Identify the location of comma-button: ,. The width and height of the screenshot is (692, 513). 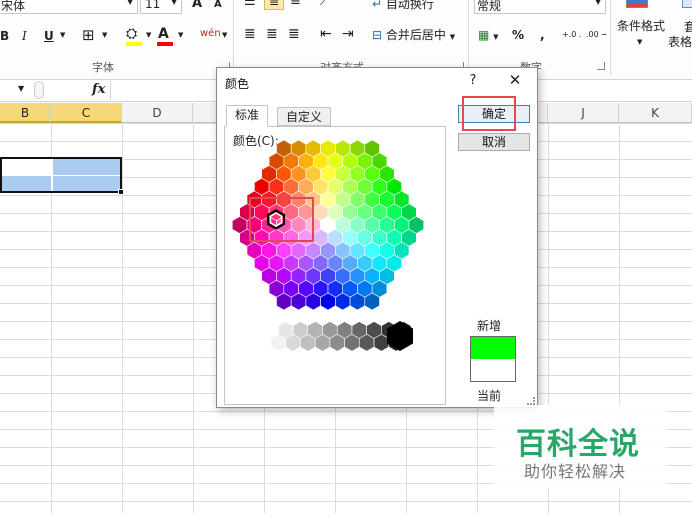
(542, 35).